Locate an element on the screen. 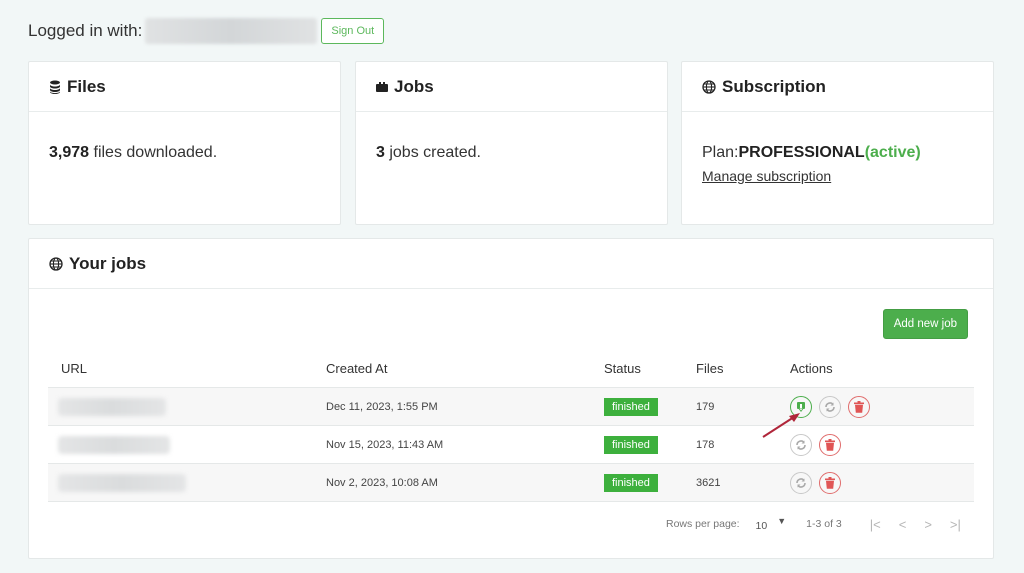  plan-info: Plan:PROFESSIONAL(active) is located at coordinates (837, 153).